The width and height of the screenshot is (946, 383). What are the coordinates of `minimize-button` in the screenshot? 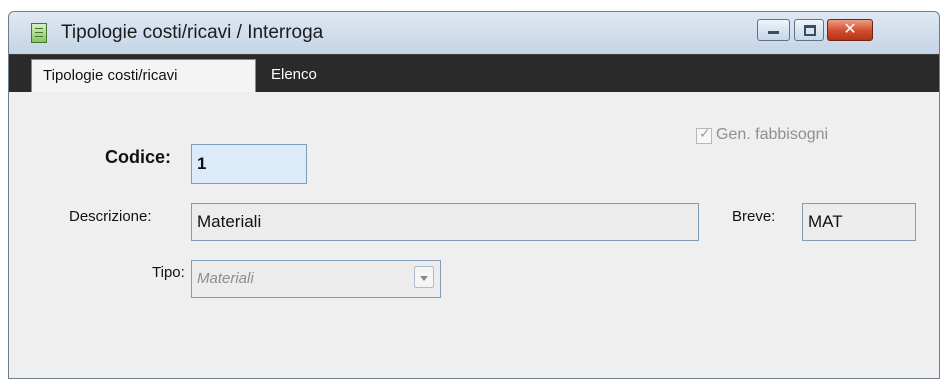 It's located at (773, 30).